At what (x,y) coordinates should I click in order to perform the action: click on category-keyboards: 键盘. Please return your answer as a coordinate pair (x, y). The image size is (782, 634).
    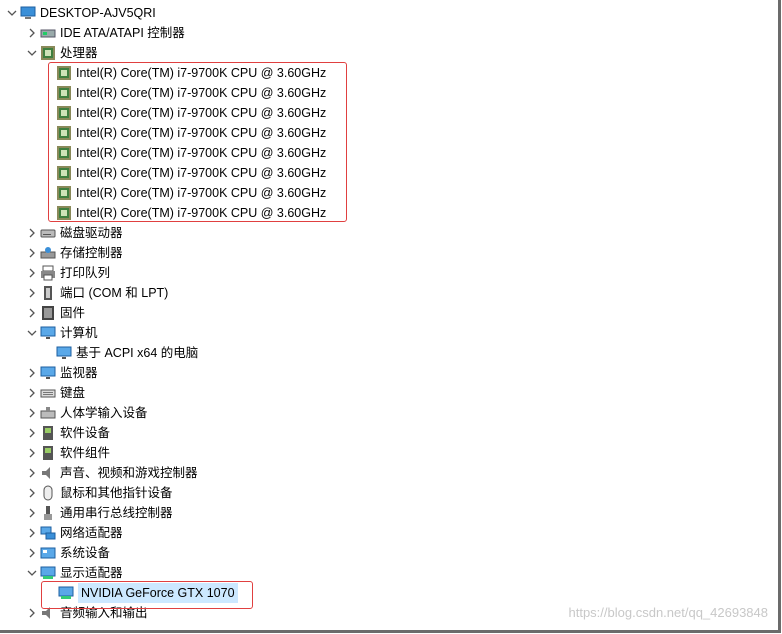
    Looking at the image, I should click on (54, 393).